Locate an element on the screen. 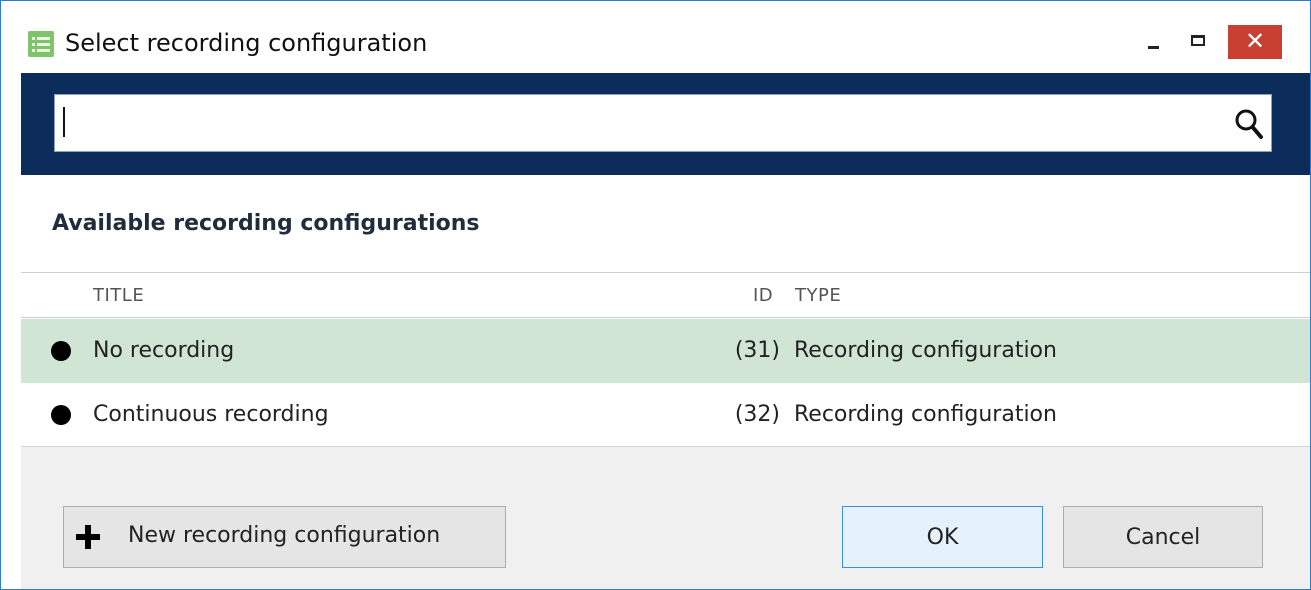  window-title: Select recording configuration is located at coordinates (246, 43).